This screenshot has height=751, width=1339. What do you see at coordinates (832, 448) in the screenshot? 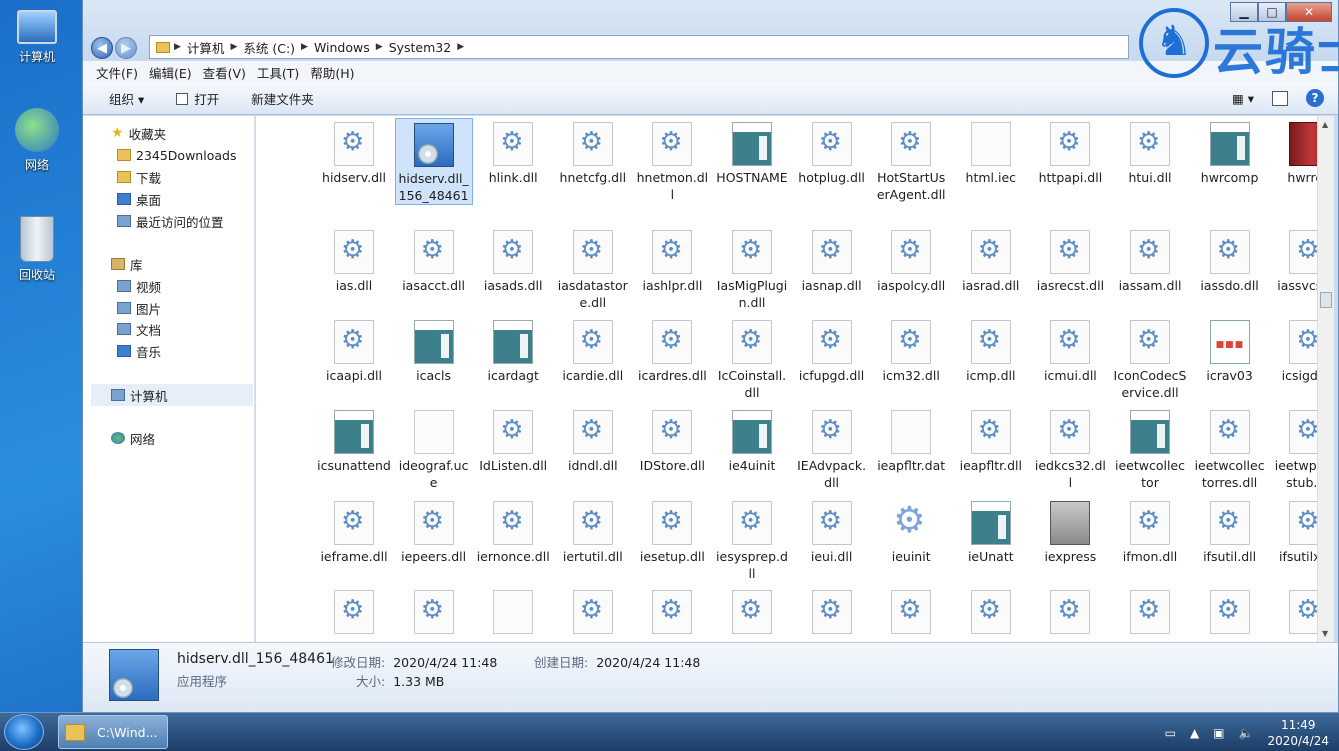
I see `file-item: IEAdvpack.dll` at bounding box center [832, 448].